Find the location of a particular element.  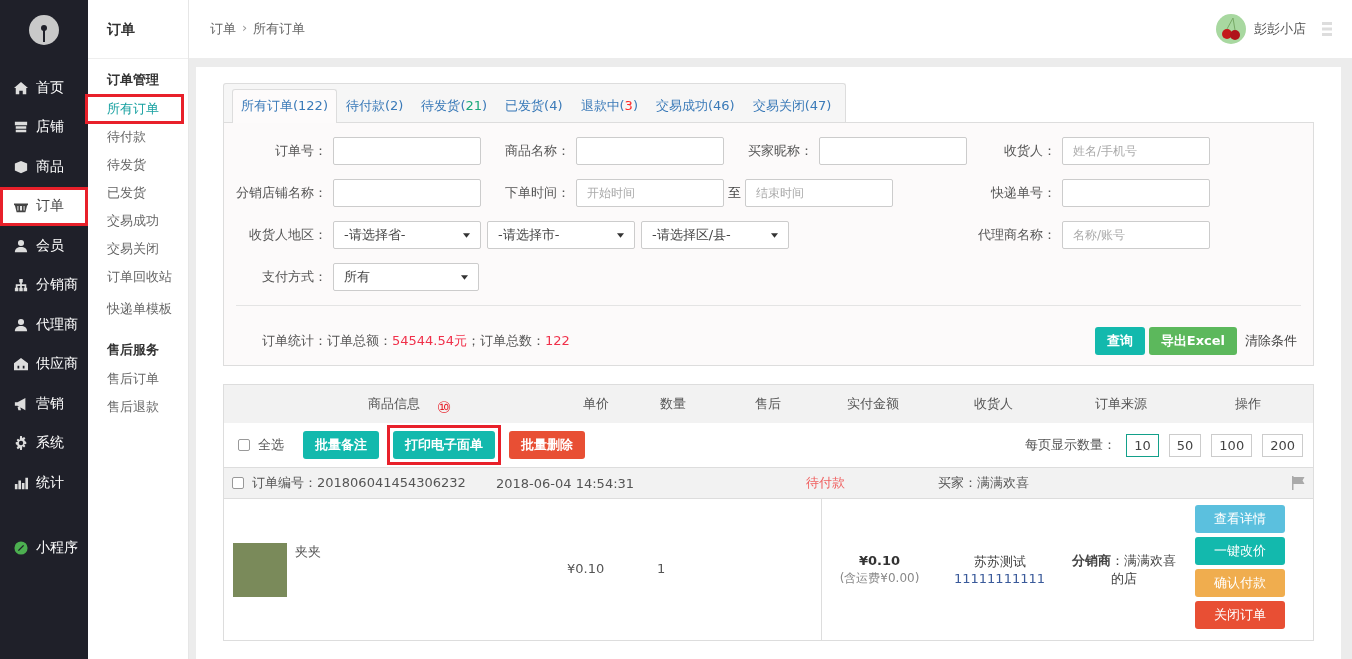

sidebar-item: 订单 is located at coordinates (44, 206).